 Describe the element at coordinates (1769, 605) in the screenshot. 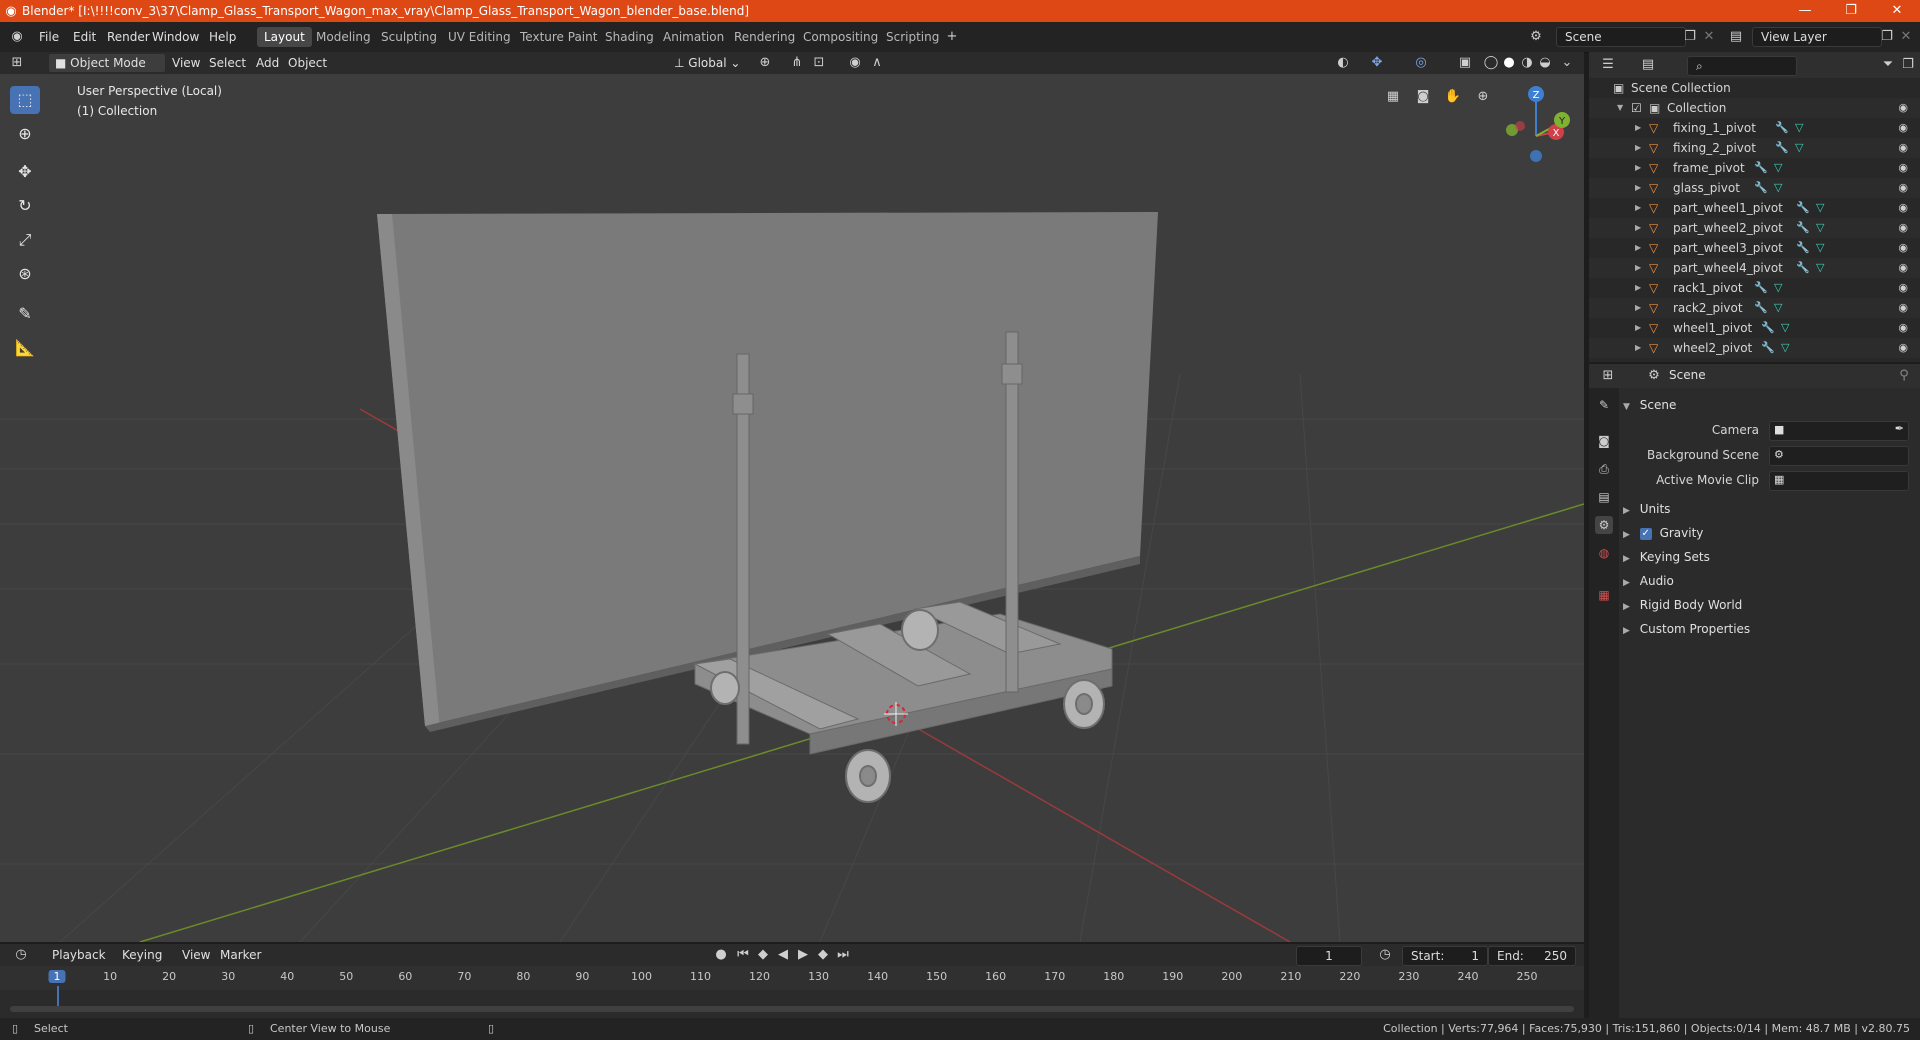

I see `rigid-body-world-panel-header: ▶ Rigid Body World` at that location.